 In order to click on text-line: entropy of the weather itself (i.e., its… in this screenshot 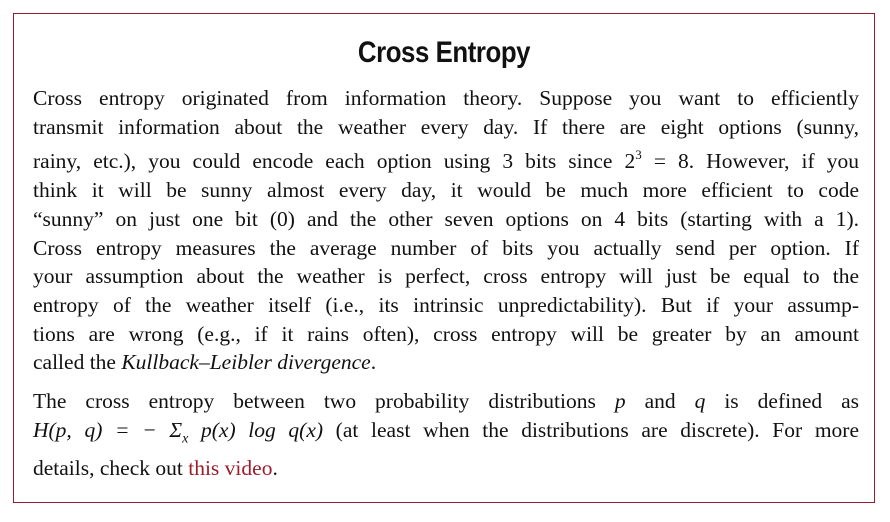, I will do `click(446, 304)`.